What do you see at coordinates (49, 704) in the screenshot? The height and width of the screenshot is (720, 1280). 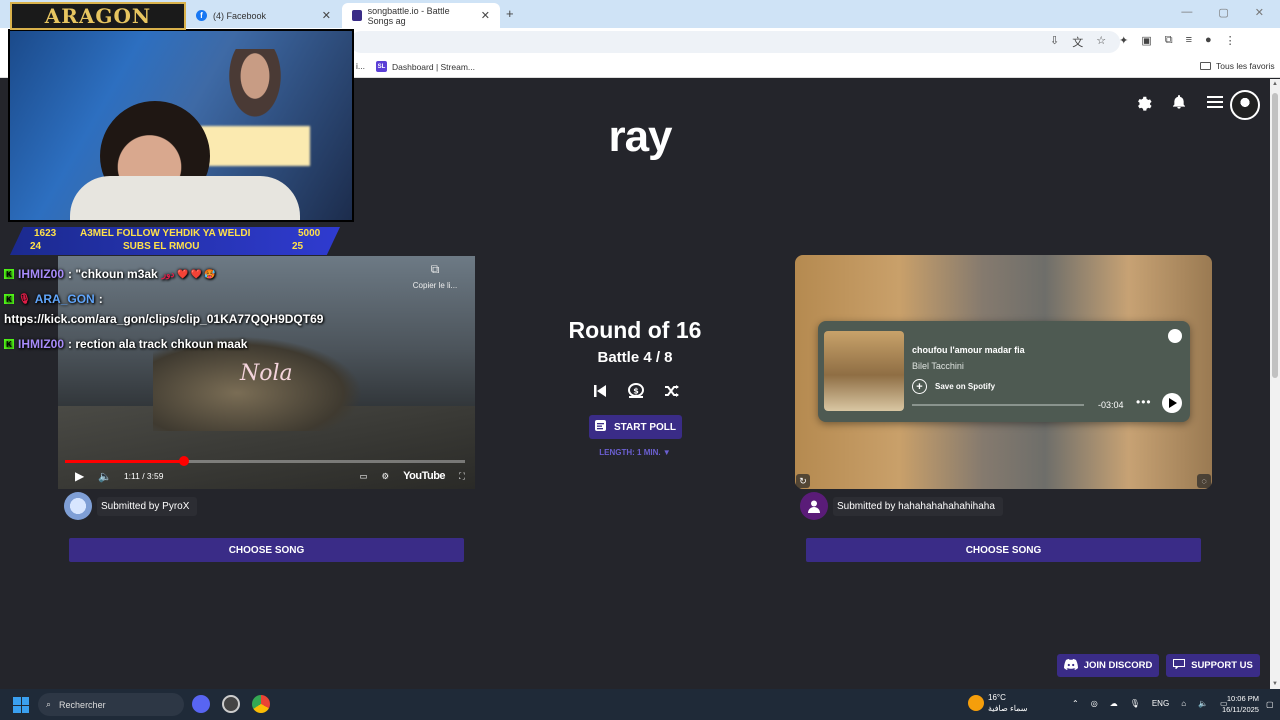 I see `search-icon: ⌕` at bounding box center [49, 704].